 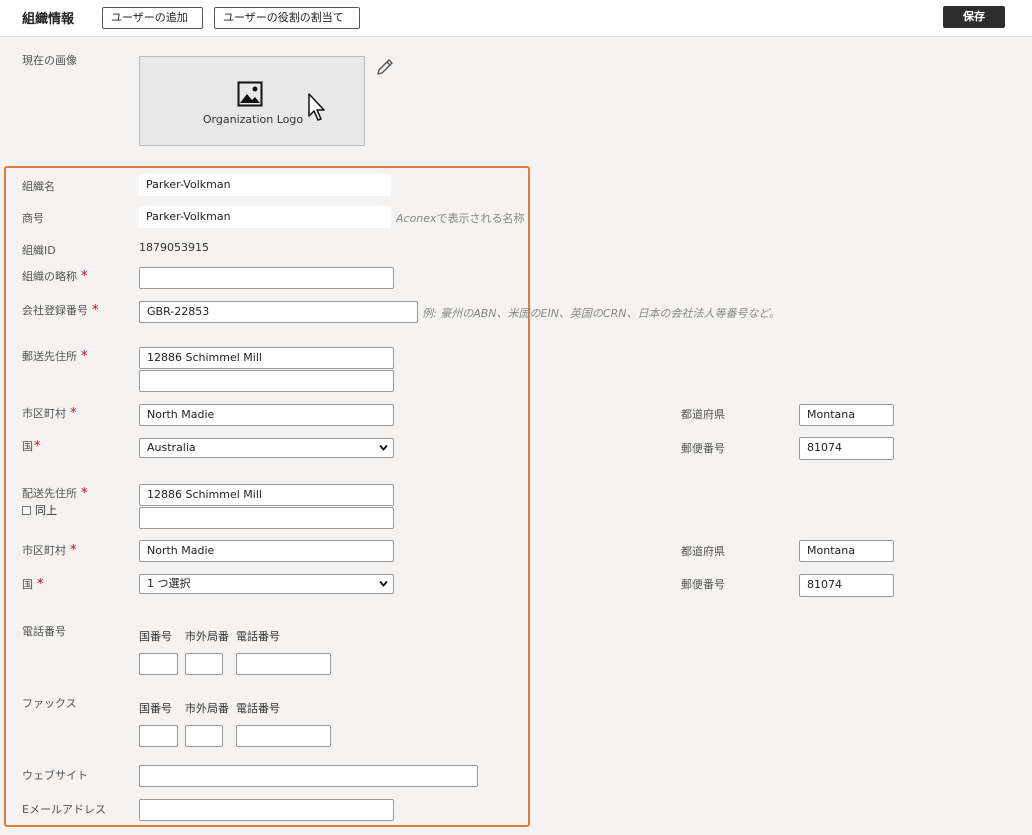 What do you see at coordinates (152, 18) in the screenshot?
I see `add-user-button: ユーザーの追加` at bounding box center [152, 18].